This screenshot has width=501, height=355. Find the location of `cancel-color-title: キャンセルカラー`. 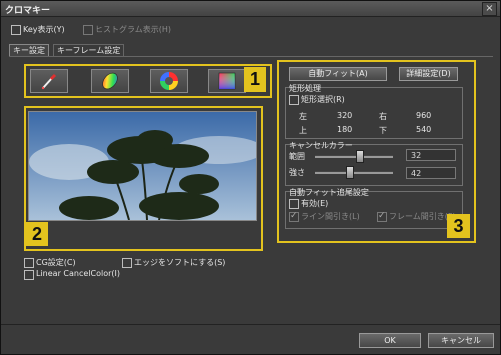

cancel-color-title: キャンセルカラー is located at coordinates (321, 145).